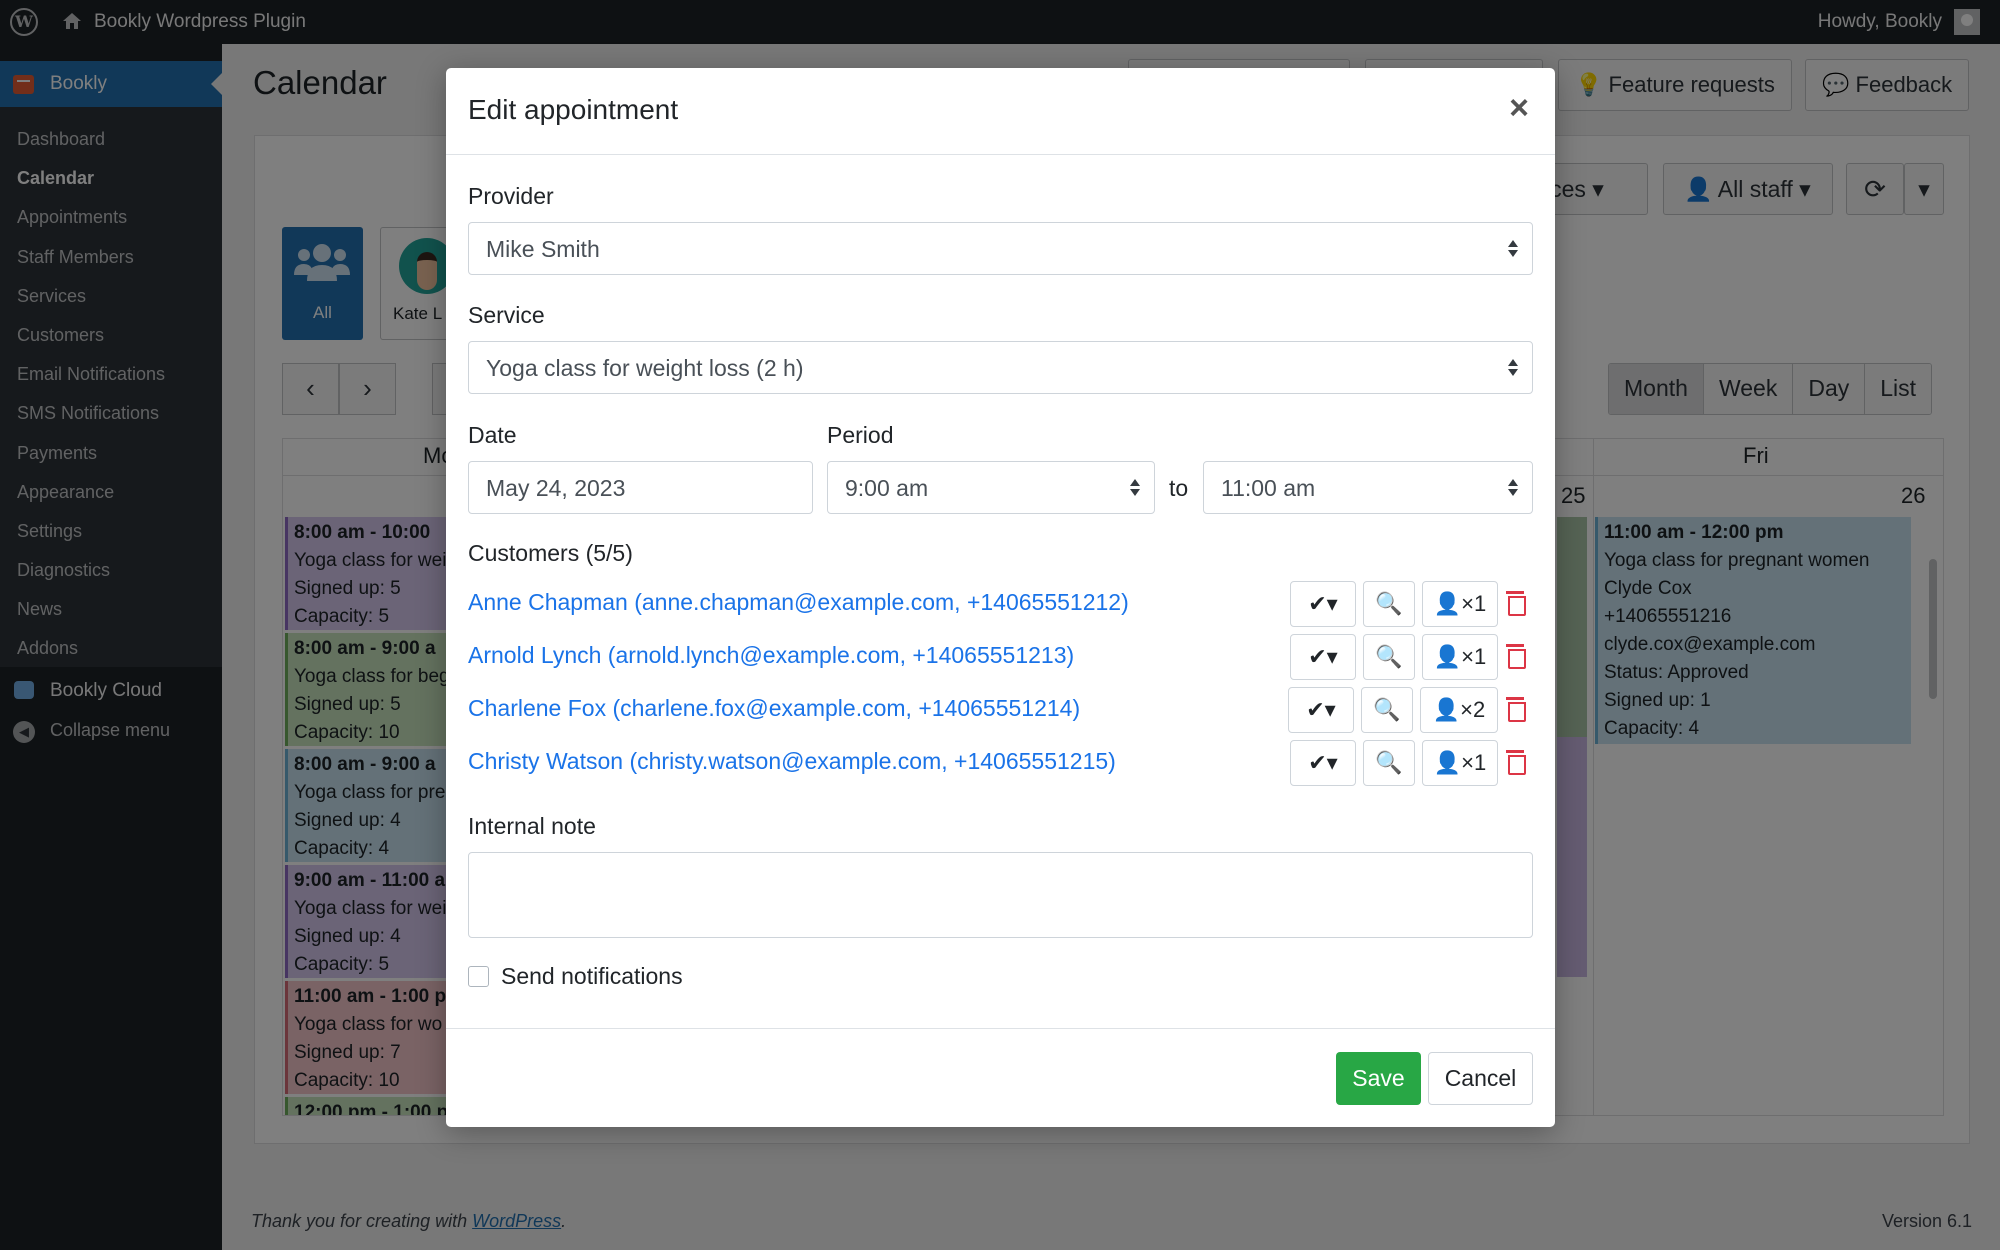 The height and width of the screenshot is (1250, 2000). Describe the element at coordinates (991, 487) in the screenshot. I see `period-from-select: 9:00 am` at that location.